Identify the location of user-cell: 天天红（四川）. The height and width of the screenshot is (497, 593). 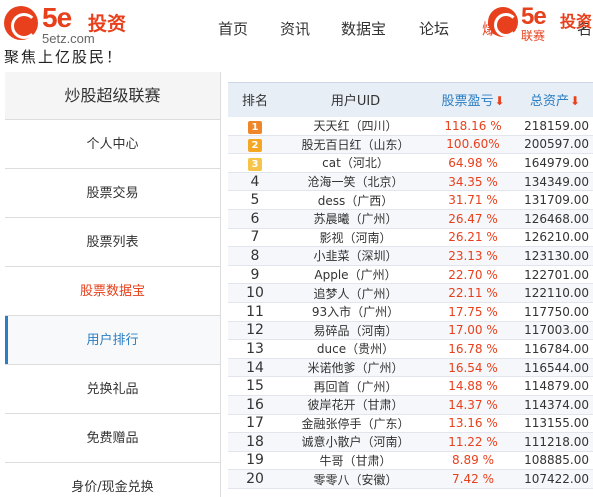
(355, 126).